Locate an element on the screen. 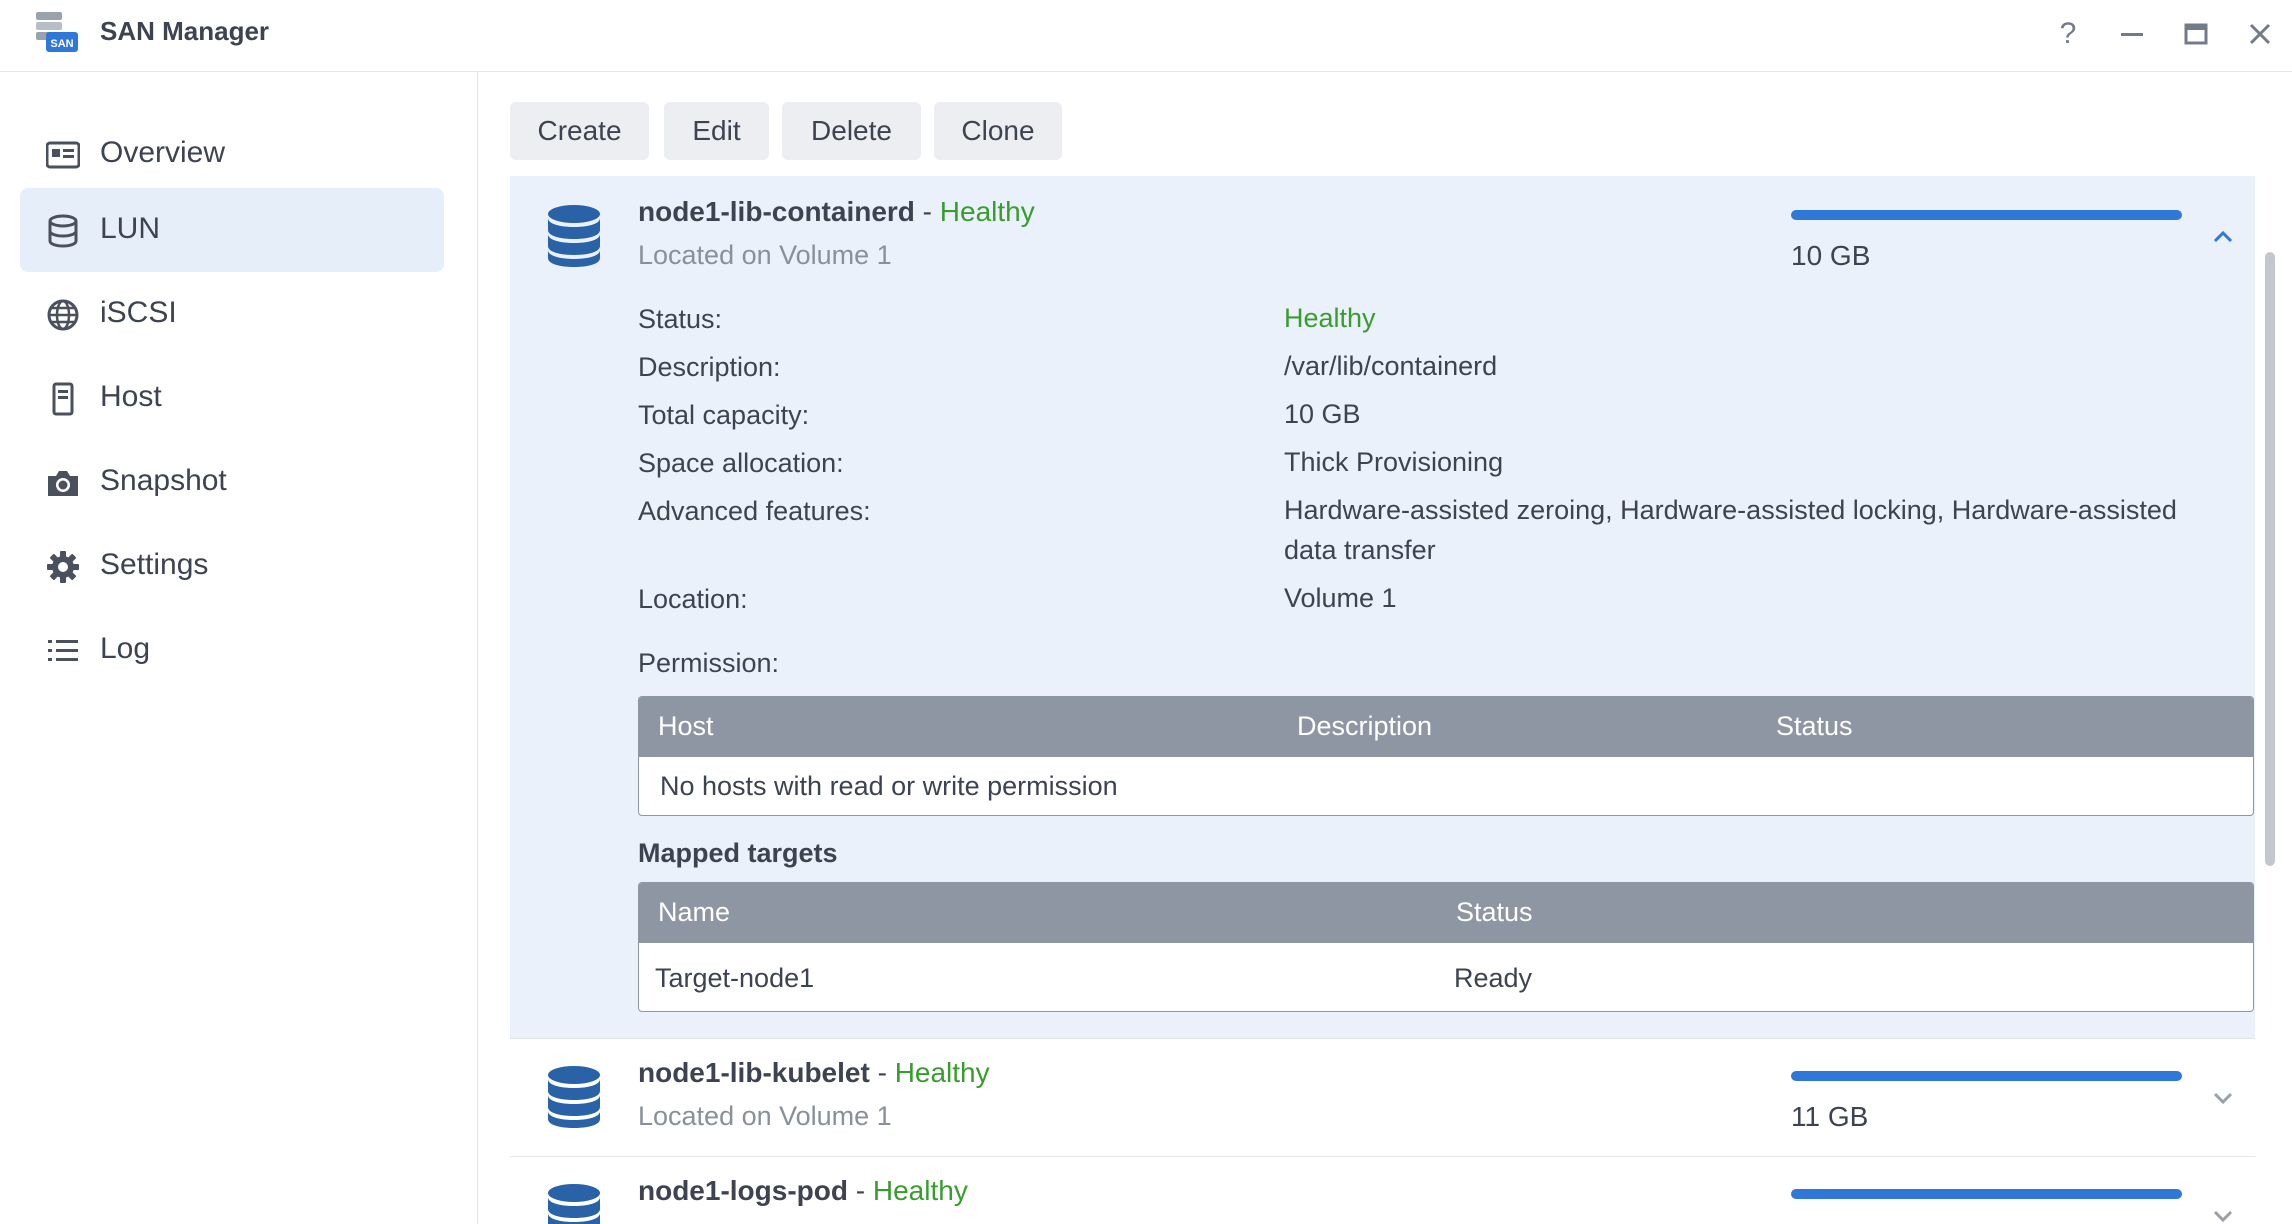 Image resolution: width=2292 pixels, height=1224 pixels. minimize-button is located at coordinates (2132, 34).